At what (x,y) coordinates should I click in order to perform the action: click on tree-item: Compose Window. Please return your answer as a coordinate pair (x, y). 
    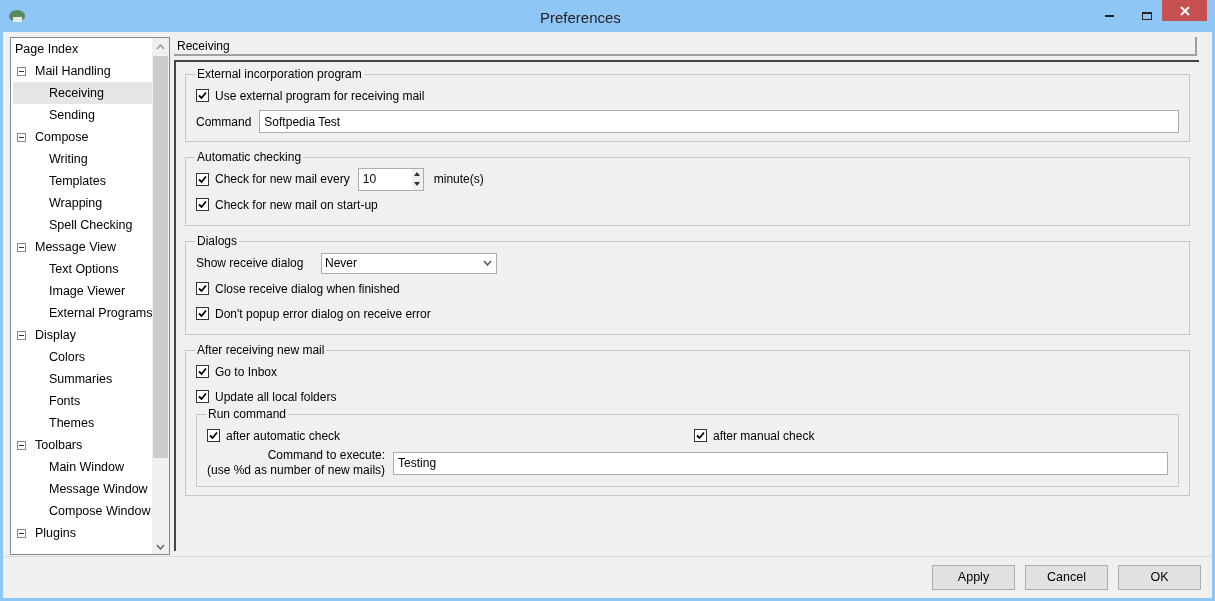
    Looking at the image, I should click on (82, 511).